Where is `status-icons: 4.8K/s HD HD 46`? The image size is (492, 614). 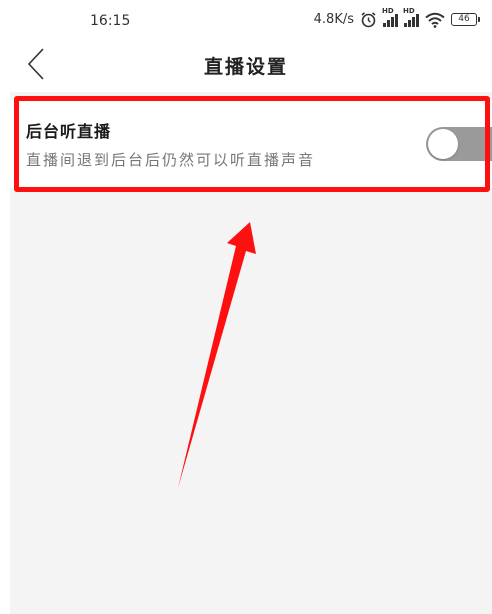 status-icons: 4.8K/s HD HD 46 is located at coordinates (396, 17).